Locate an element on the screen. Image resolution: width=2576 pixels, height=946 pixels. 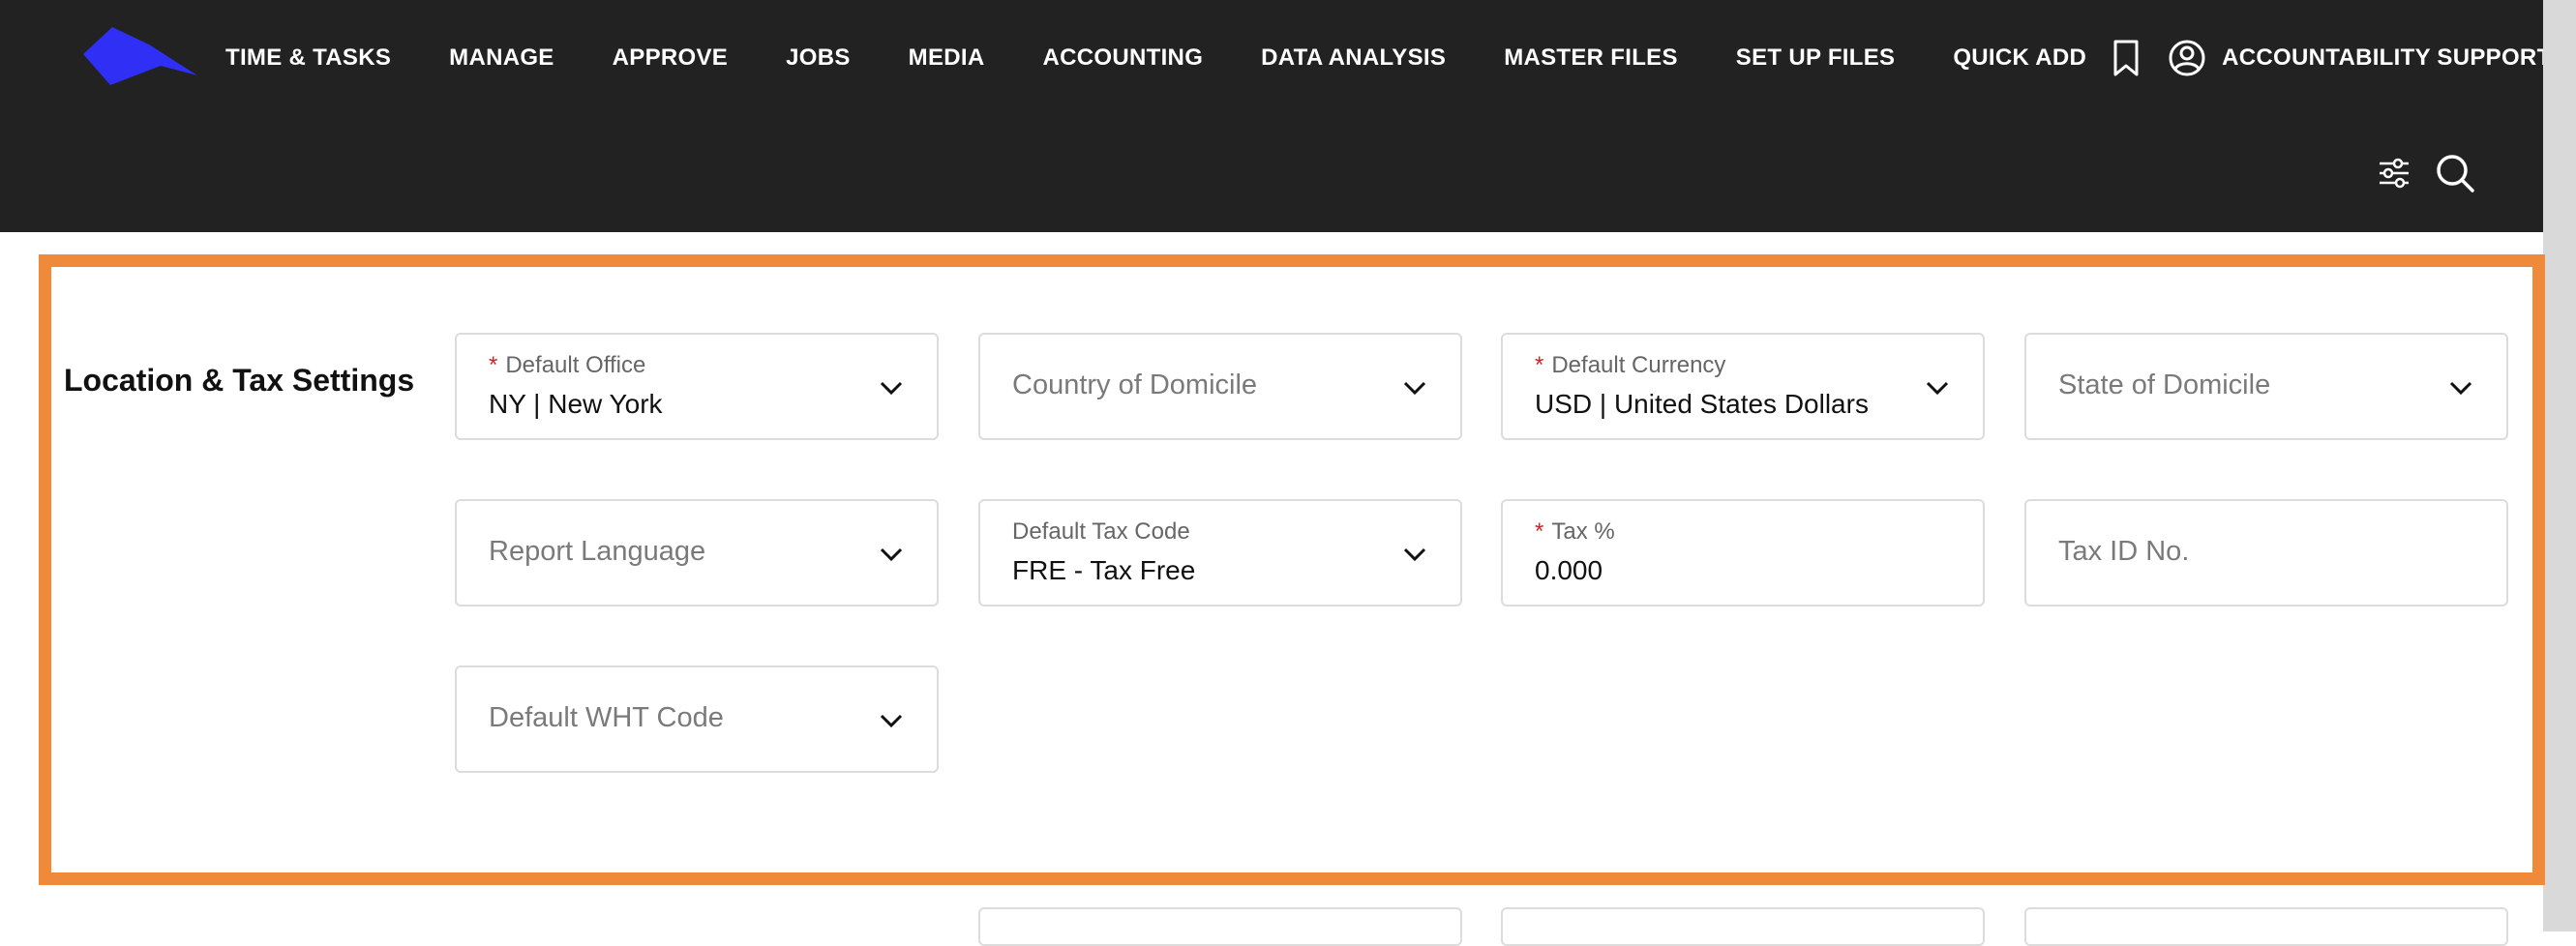
nav-accounting: ACCOUNTING is located at coordinates (1123, 58).